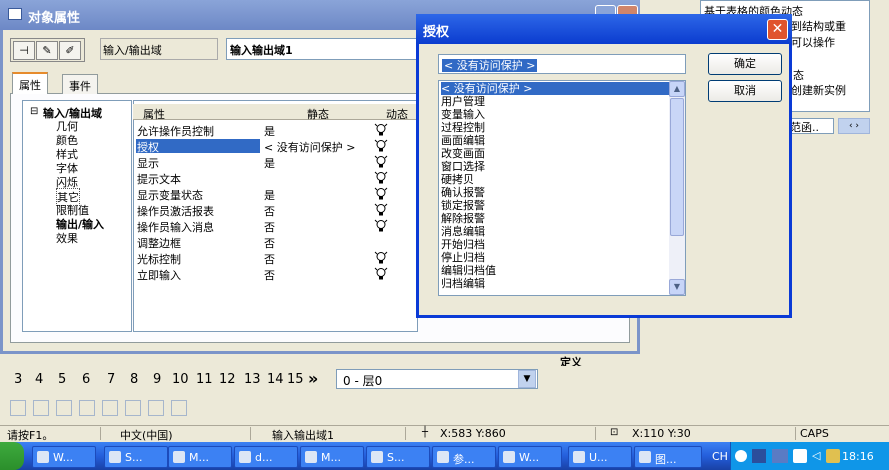 The height and width of the screenshot is (470, 889). What do you see at coordinates (34, 111) in the screenshot?
I see `tree-expander-icon: ⊟` at bounding box center [34, 111].